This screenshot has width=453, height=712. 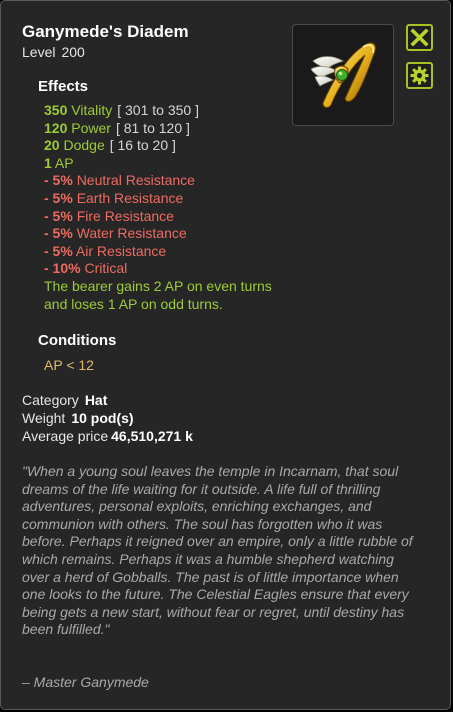 What do you see at coordinates (152, 127) in the screenshot?
I see `effect-range: [ 81 to 120 ]` at bounding box center [152, 127].